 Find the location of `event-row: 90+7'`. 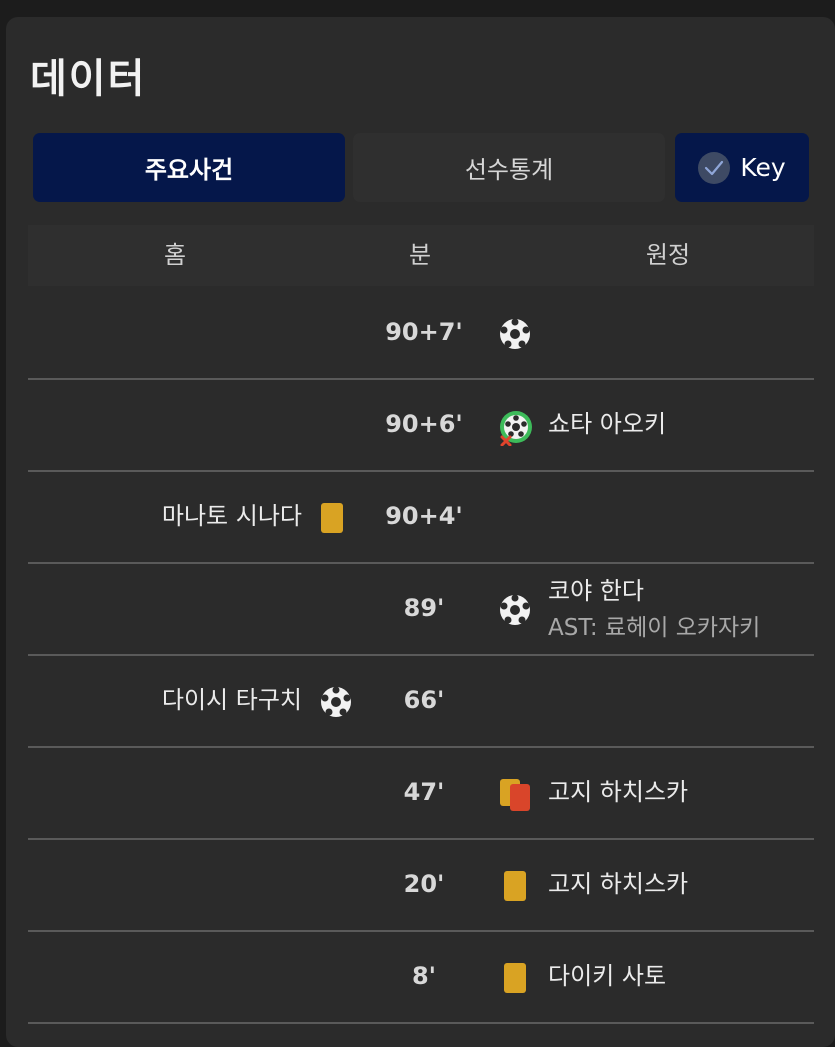

event-row: 90+7' is located at coordinates (421, 333).